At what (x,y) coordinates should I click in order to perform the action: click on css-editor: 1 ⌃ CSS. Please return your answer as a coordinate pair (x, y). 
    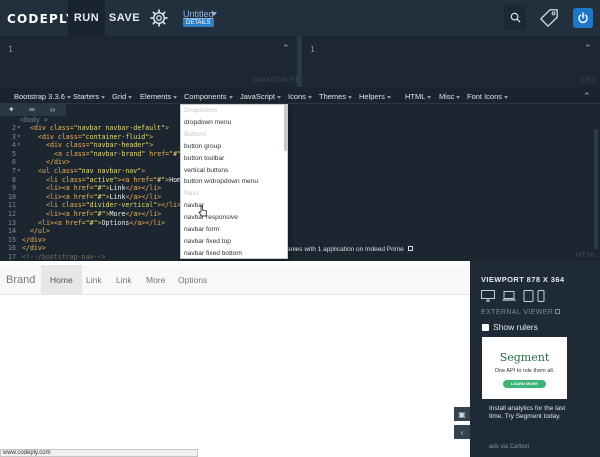
    Looking at the image, I should click on (451, 61).